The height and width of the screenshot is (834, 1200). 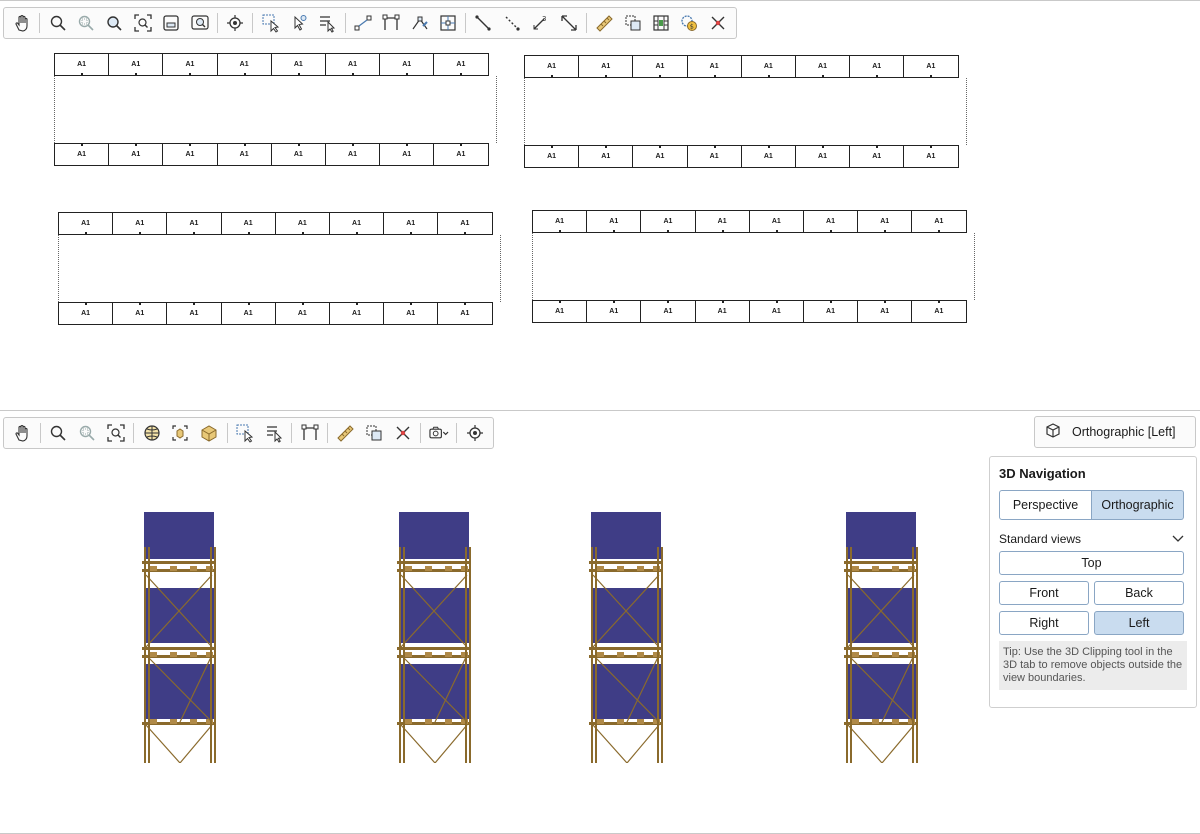 What do you see at coordinates (1045, 505) in the screenshot?
I see `perspective-button: Perspective` at bounding box center [1045, 505].